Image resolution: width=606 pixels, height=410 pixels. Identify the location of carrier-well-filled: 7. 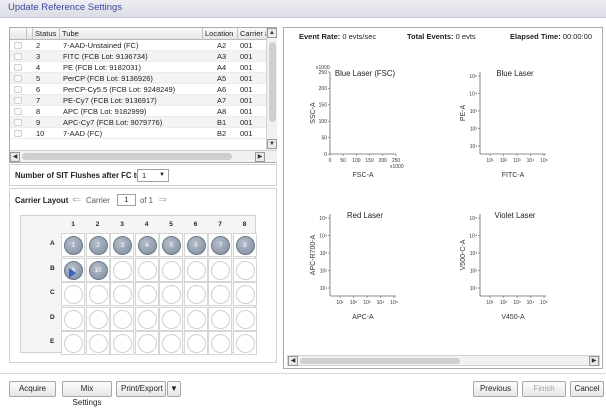
(220, 245).